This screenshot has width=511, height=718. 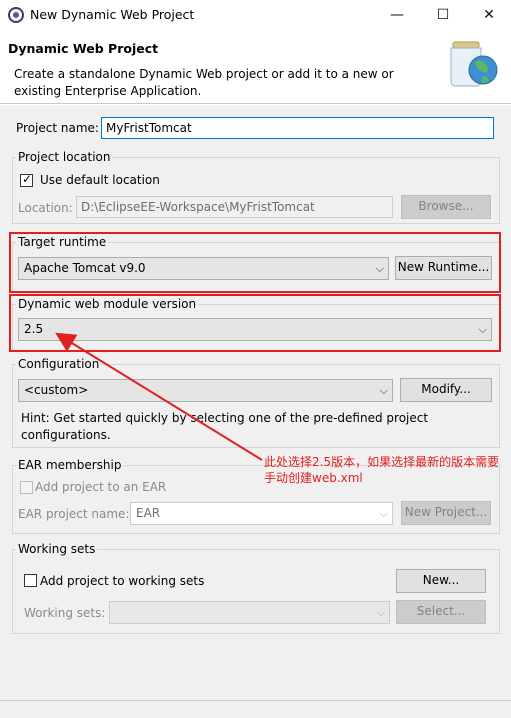 I want to click on annotation-arrow, so click(x=159, y=396).